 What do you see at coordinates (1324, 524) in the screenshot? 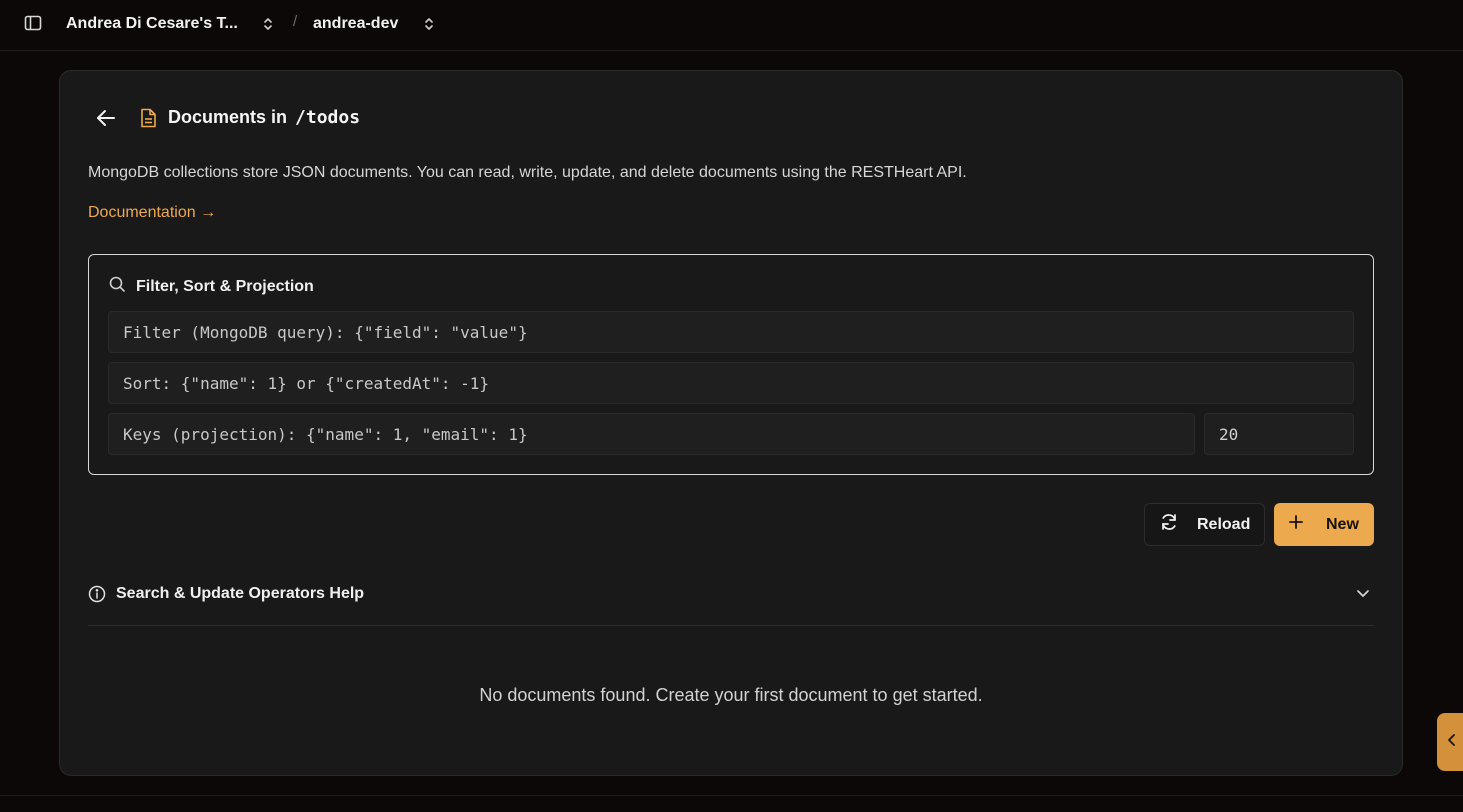
I see `new-document-button: New` at bounding box center [1324, 524].